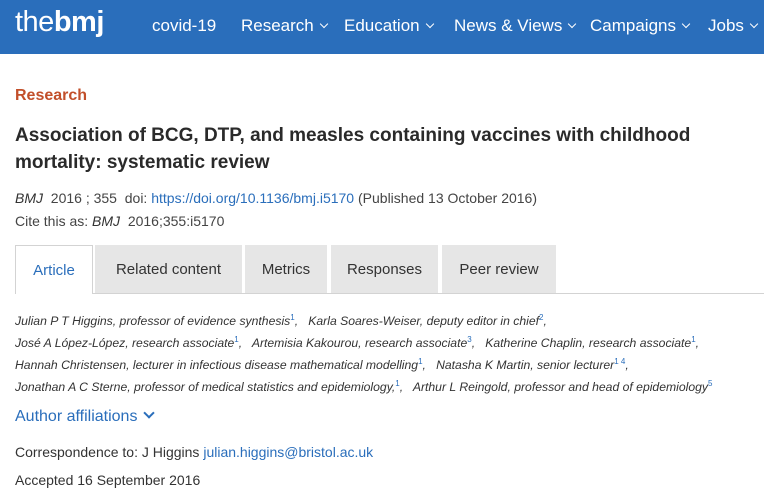 This screenshot has width=764, height=501. What do you see at coordinates (176, 221) in the screenshot?
I see `cite-ref: 2016;355:i5170` at bounding box center [176, 221].